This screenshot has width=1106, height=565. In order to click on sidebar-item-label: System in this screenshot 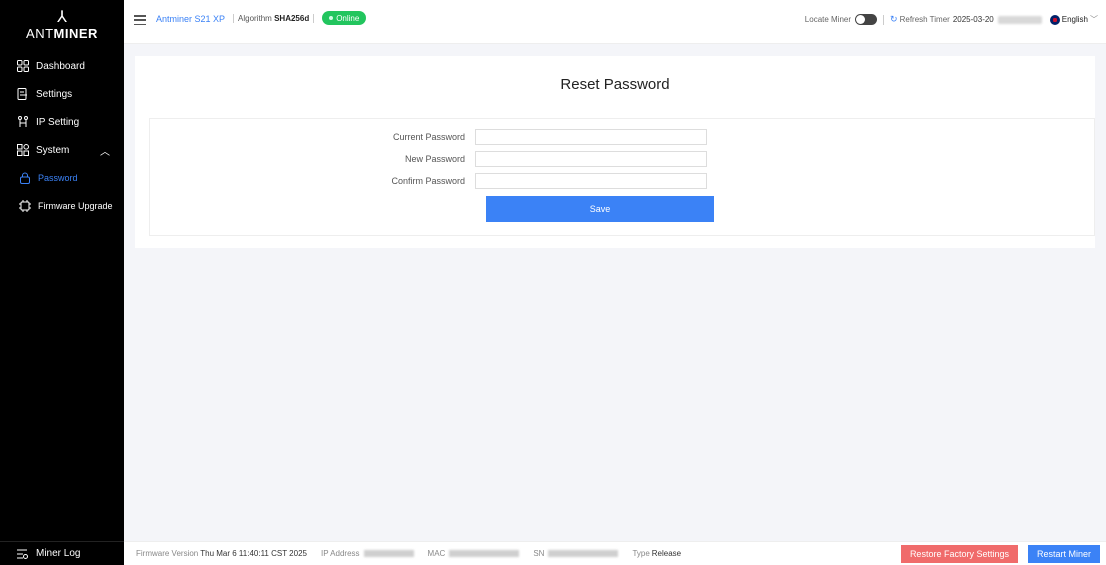, I will do `click(53, 150)`.